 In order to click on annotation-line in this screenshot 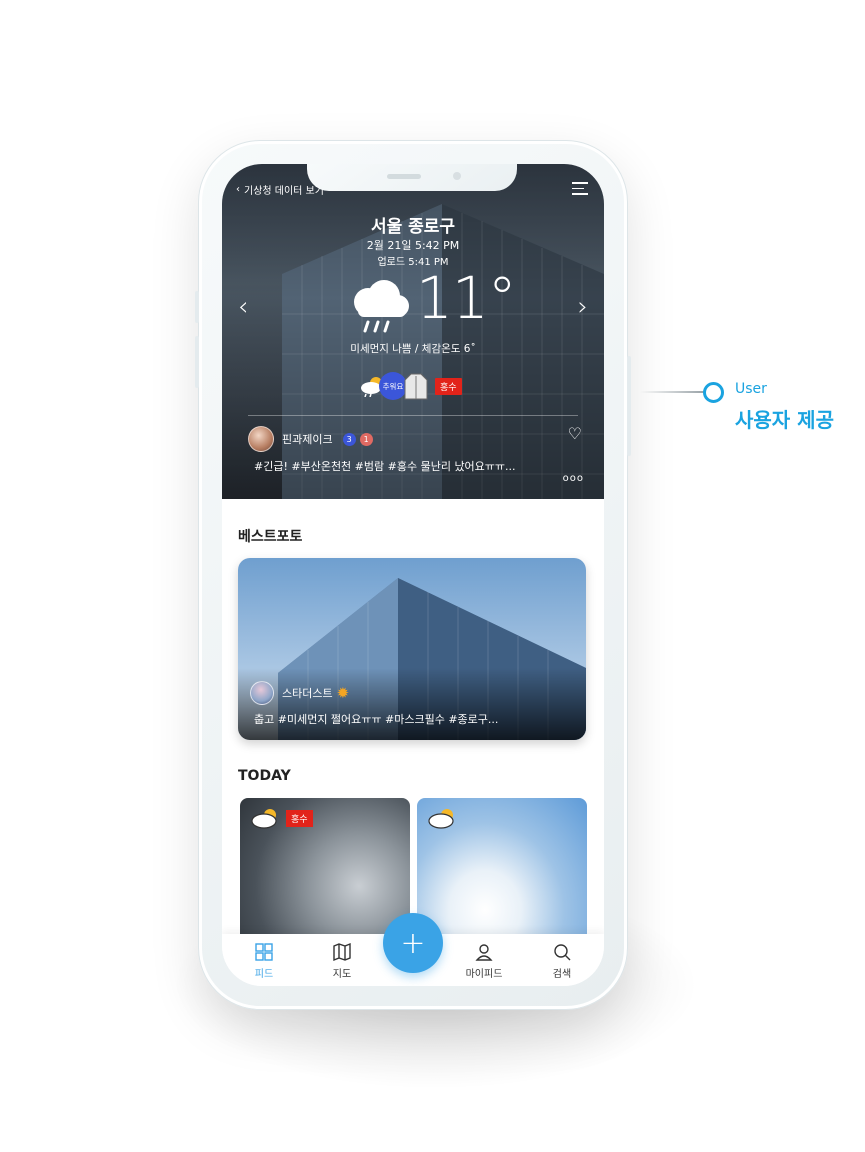, I will do `click(672, 392)`.